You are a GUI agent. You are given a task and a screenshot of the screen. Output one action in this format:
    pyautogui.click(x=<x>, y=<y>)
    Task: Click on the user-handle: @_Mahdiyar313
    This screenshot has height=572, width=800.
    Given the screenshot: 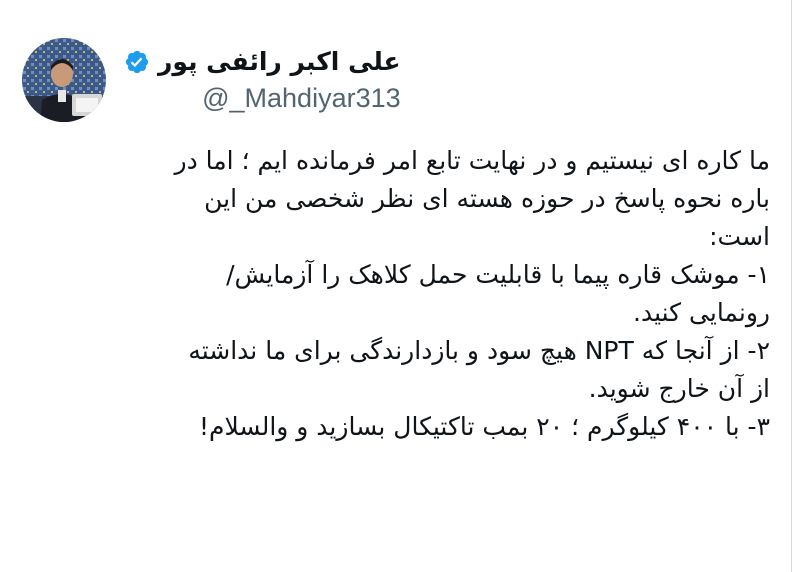 What is the action you would take?
    pyautogui.click(x=301, y=98)
    